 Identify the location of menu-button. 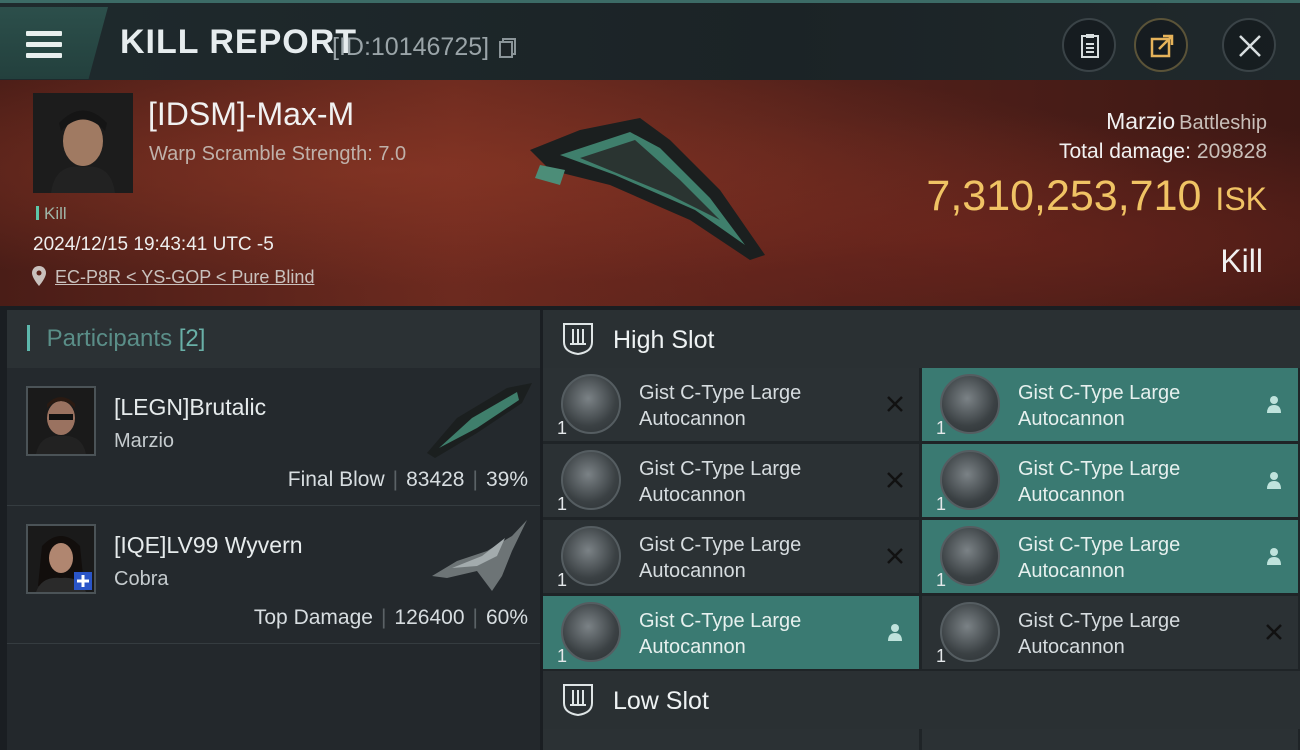
(54, 43).